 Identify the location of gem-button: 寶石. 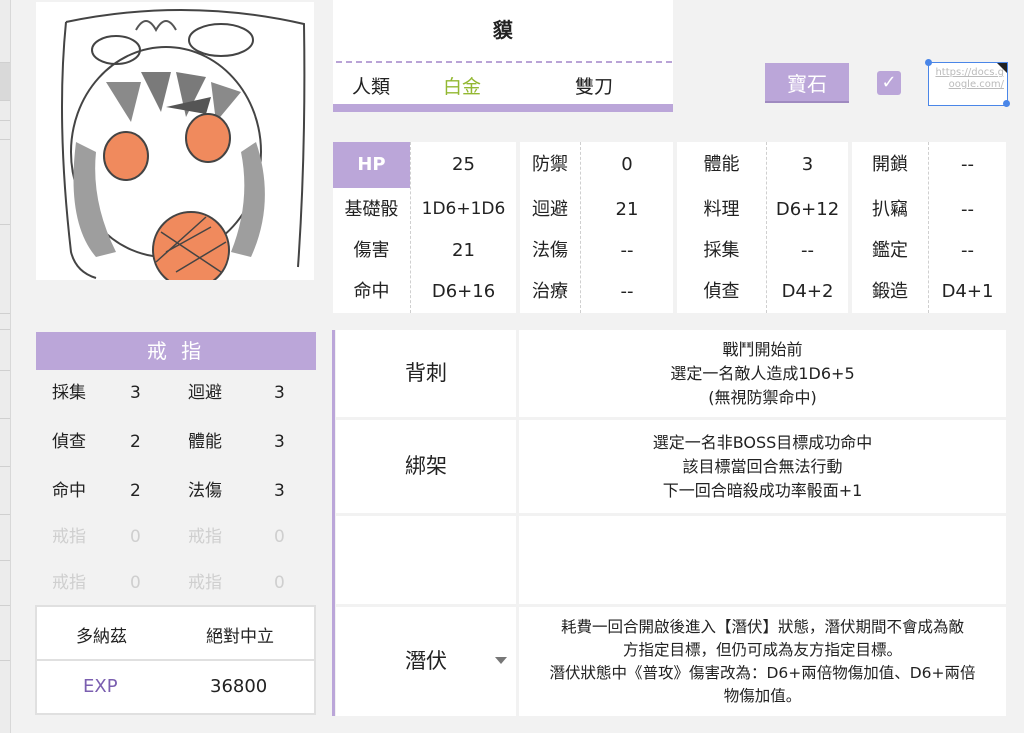
(807, 83).